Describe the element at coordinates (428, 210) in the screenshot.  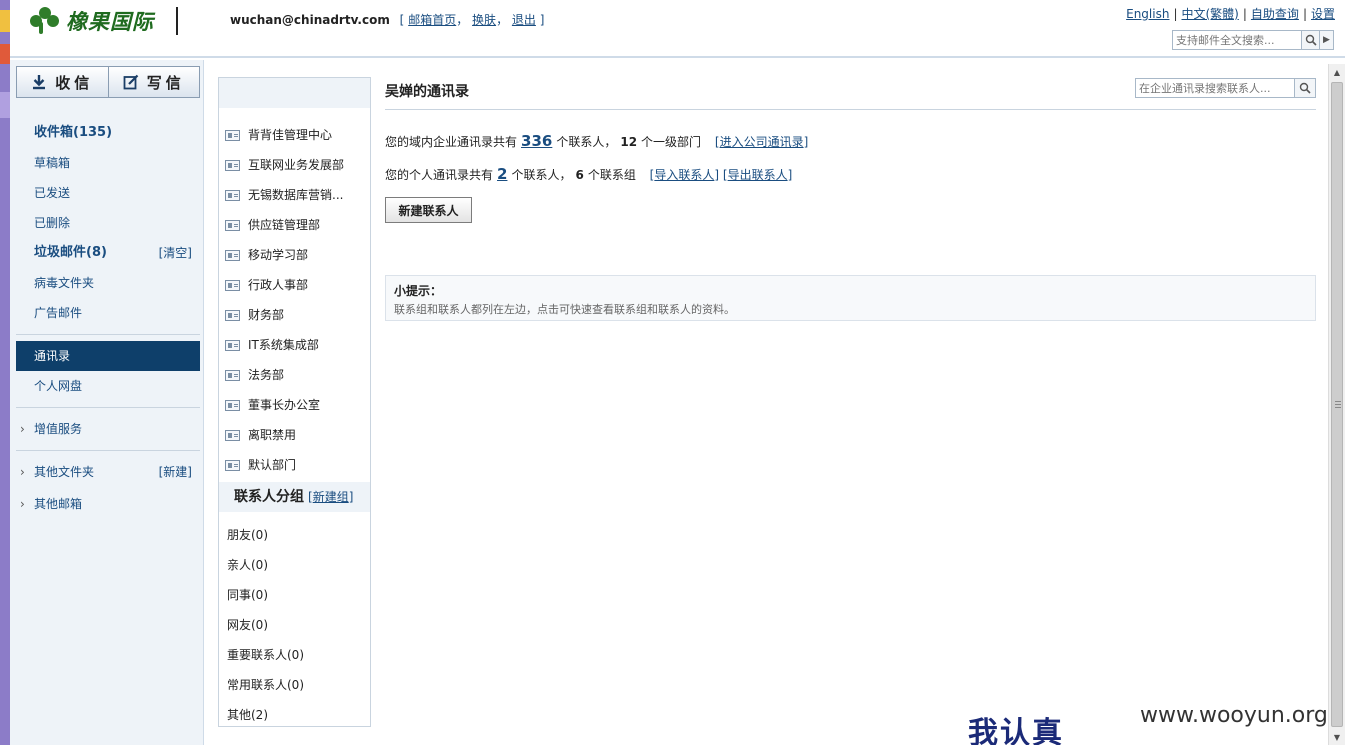
I see `new-contact-button: 新建联系人` at that location.